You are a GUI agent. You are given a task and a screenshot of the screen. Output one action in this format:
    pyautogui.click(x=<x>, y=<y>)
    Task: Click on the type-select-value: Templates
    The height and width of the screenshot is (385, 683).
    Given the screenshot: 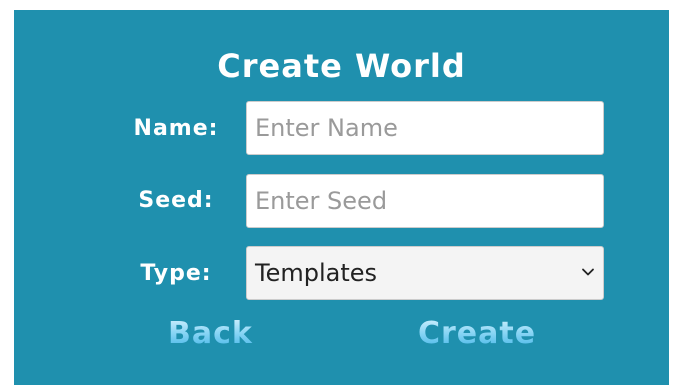 What is the action you would take?
    pyautogui.click(x=316, y=273)
    